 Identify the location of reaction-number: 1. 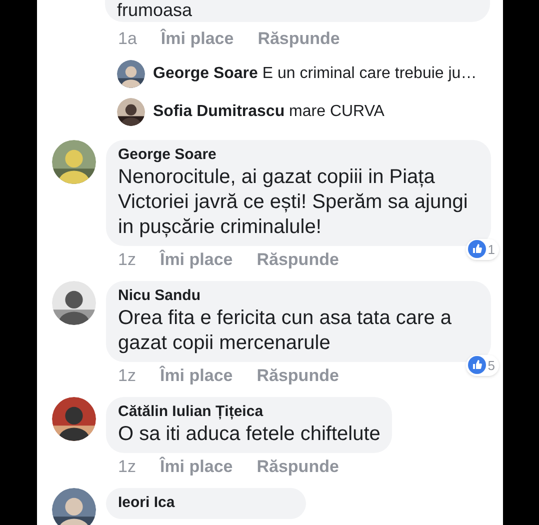
(491, 249).